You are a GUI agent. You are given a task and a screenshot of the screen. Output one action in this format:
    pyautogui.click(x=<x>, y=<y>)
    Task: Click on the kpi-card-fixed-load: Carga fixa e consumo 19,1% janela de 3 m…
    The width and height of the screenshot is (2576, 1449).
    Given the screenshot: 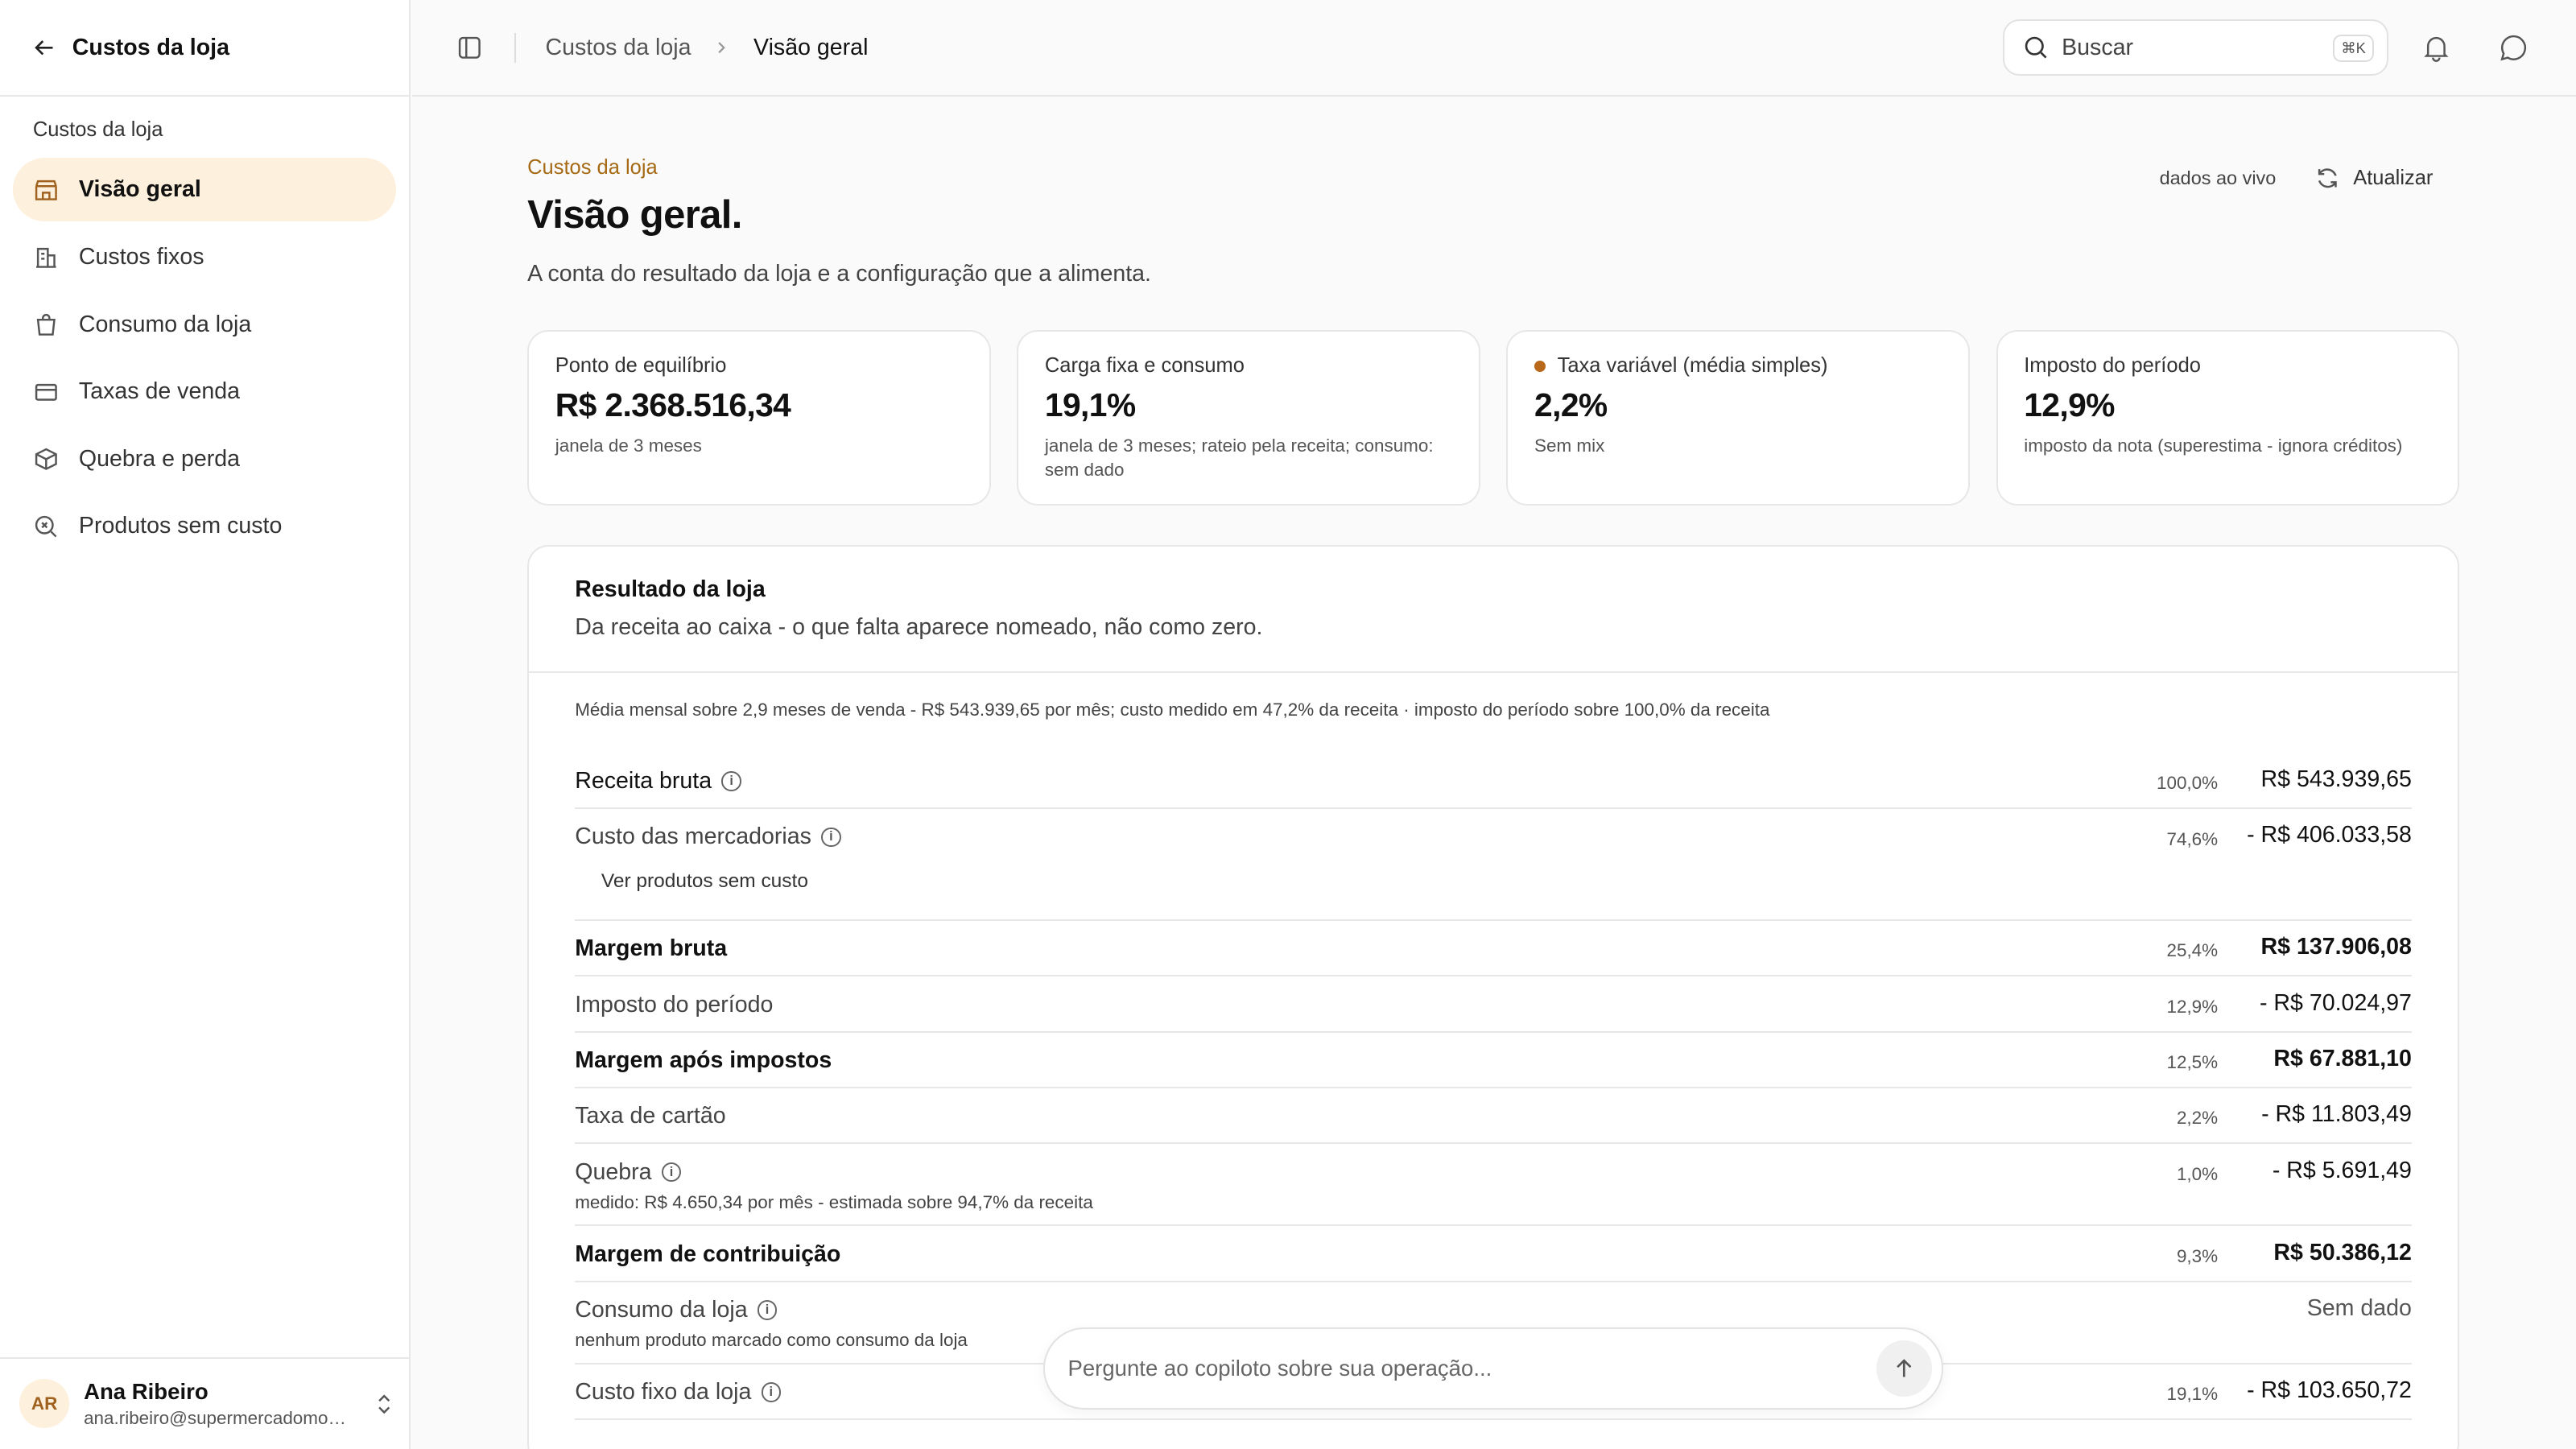 What is the action you would take?
    pyautogui.click(x=1248, y=417)
    